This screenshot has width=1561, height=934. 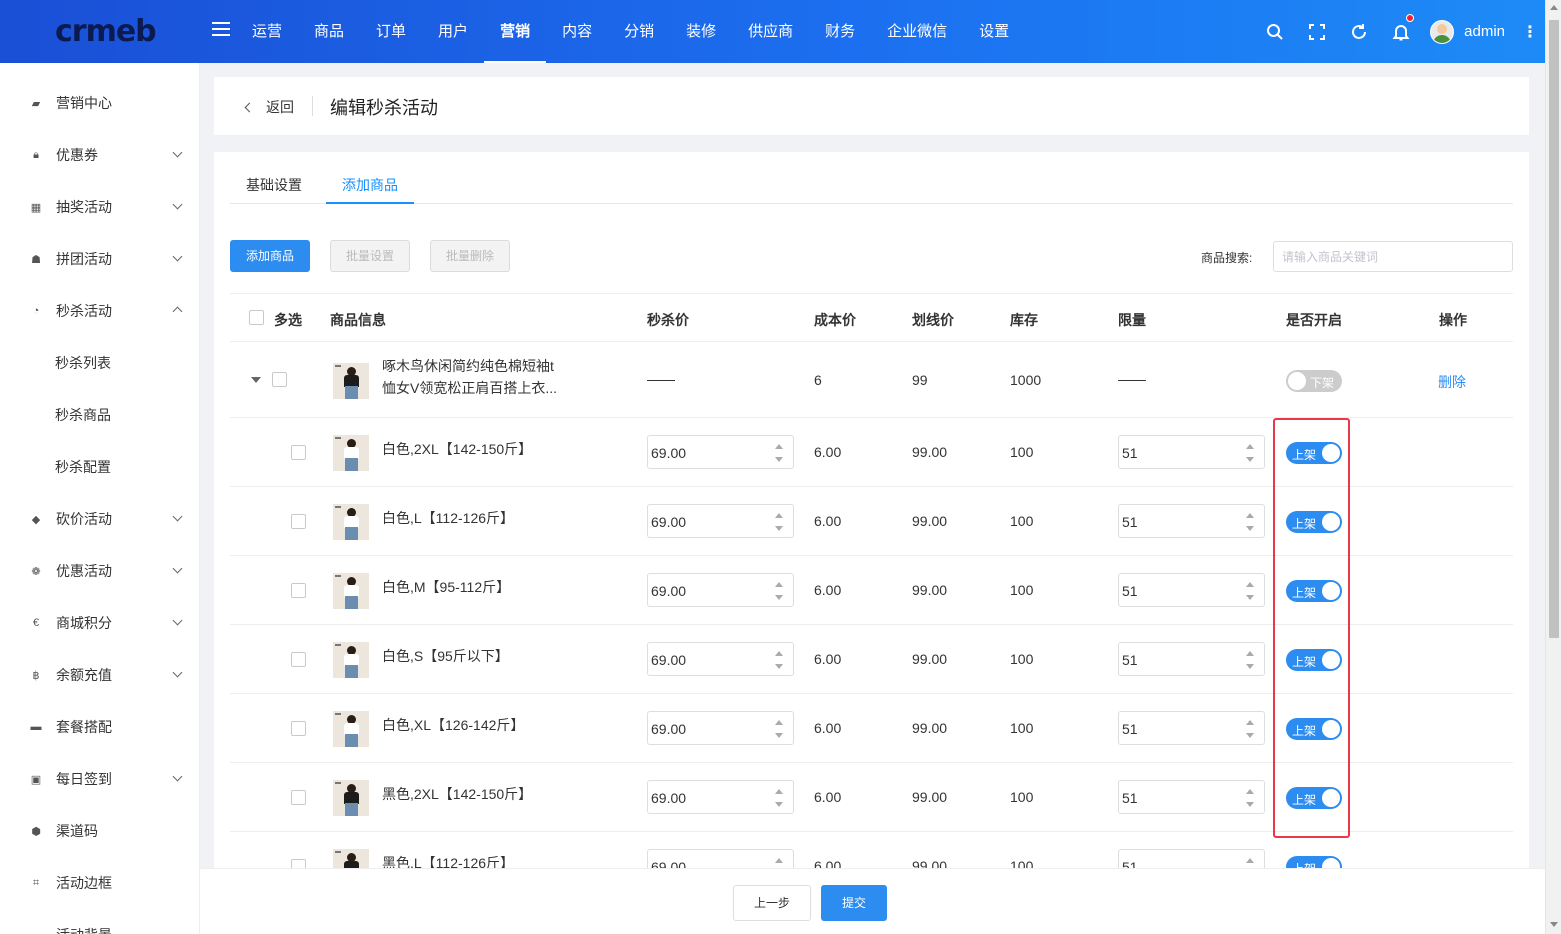 I want to click on scroll-up-arrow-icon, so click(x=1554, y=7).